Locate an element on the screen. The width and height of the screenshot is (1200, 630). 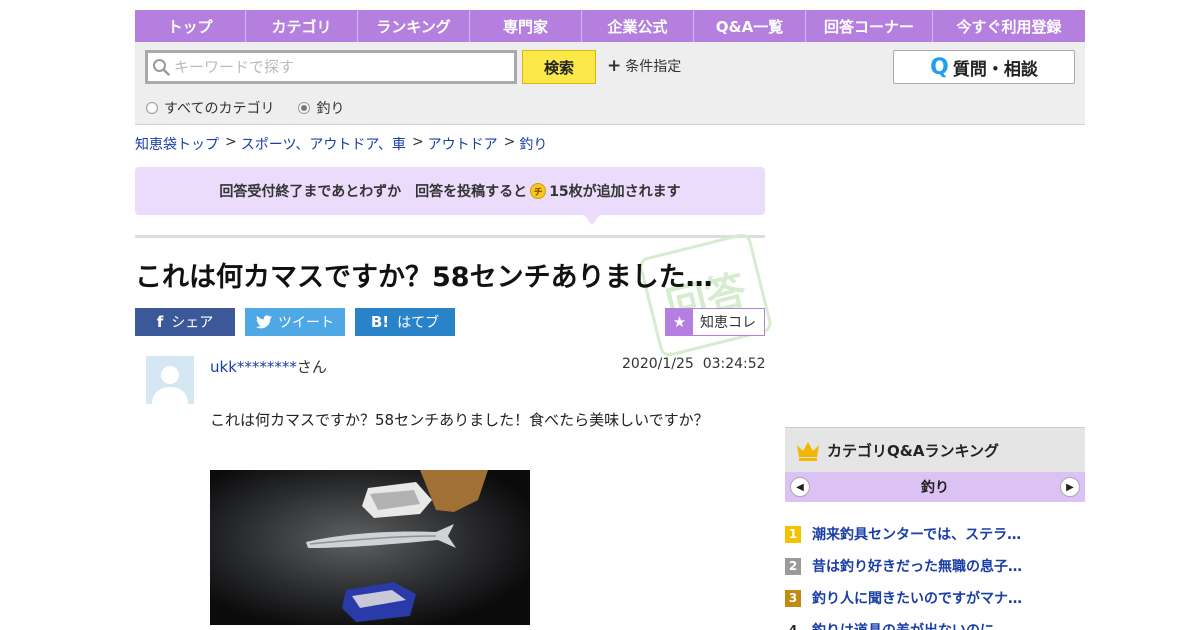
answer-deadline-notice: 回答受付終了まであとわずか 回答を投稿すると チ 15枚が追加されます is located at coordinates (450, 196).